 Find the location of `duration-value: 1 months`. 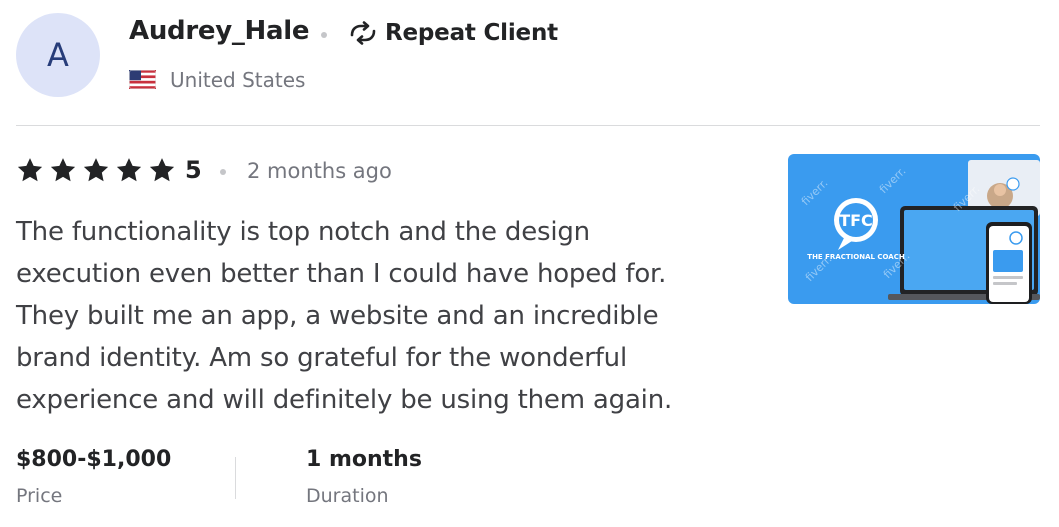

duration-value: 1 months is located at coordinates (364, 459).